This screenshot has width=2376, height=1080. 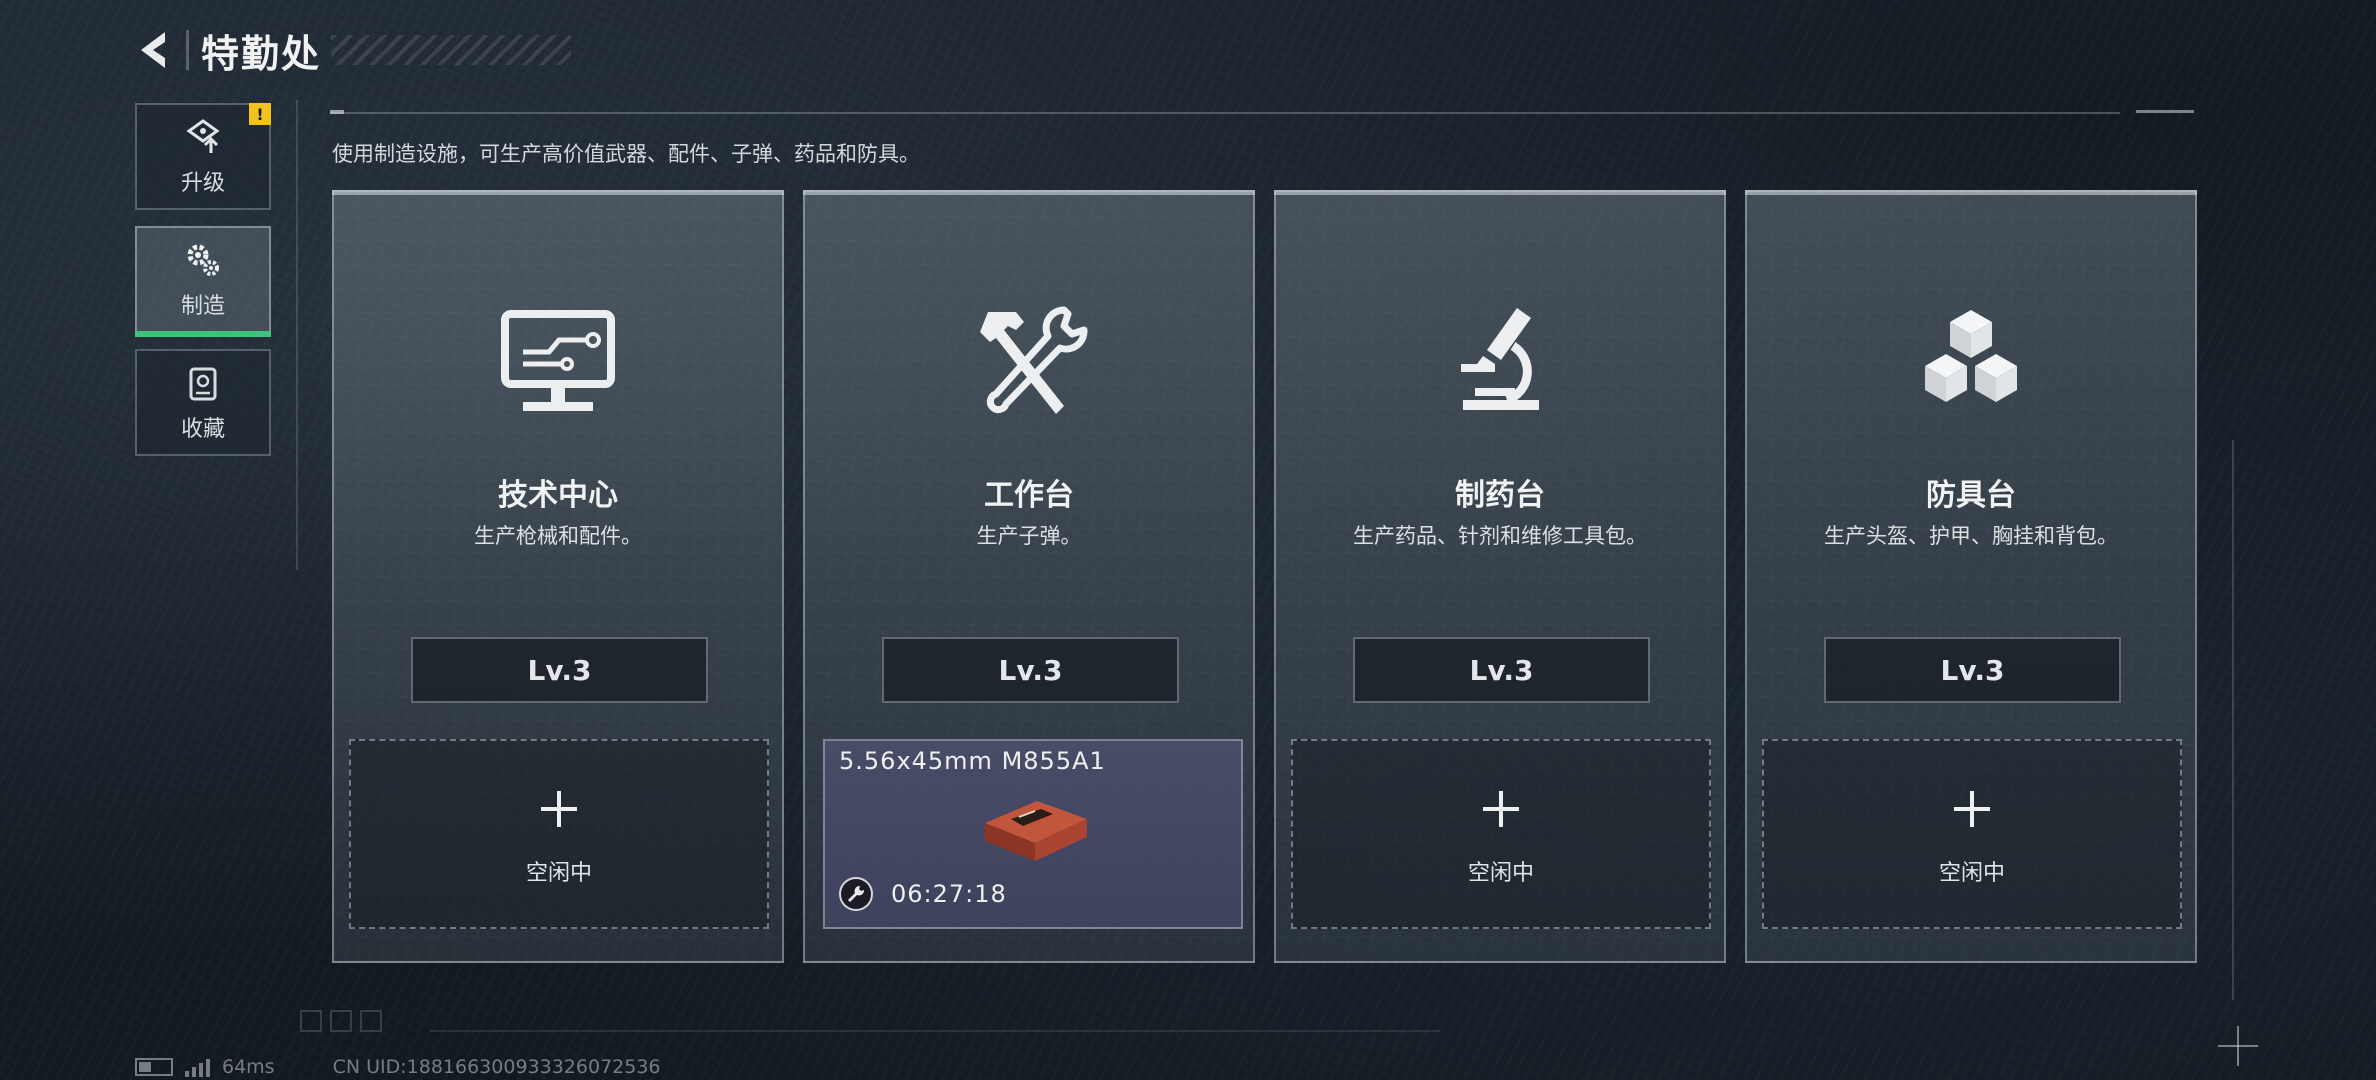 What do you see at coordinates (1029, 576) in the screenshot?
I see `station-card-workbench: 工作台 生产子弹。 Lv.3 5.56x45mm M855A1 06:27:18` at bounding box center [1029, 576].